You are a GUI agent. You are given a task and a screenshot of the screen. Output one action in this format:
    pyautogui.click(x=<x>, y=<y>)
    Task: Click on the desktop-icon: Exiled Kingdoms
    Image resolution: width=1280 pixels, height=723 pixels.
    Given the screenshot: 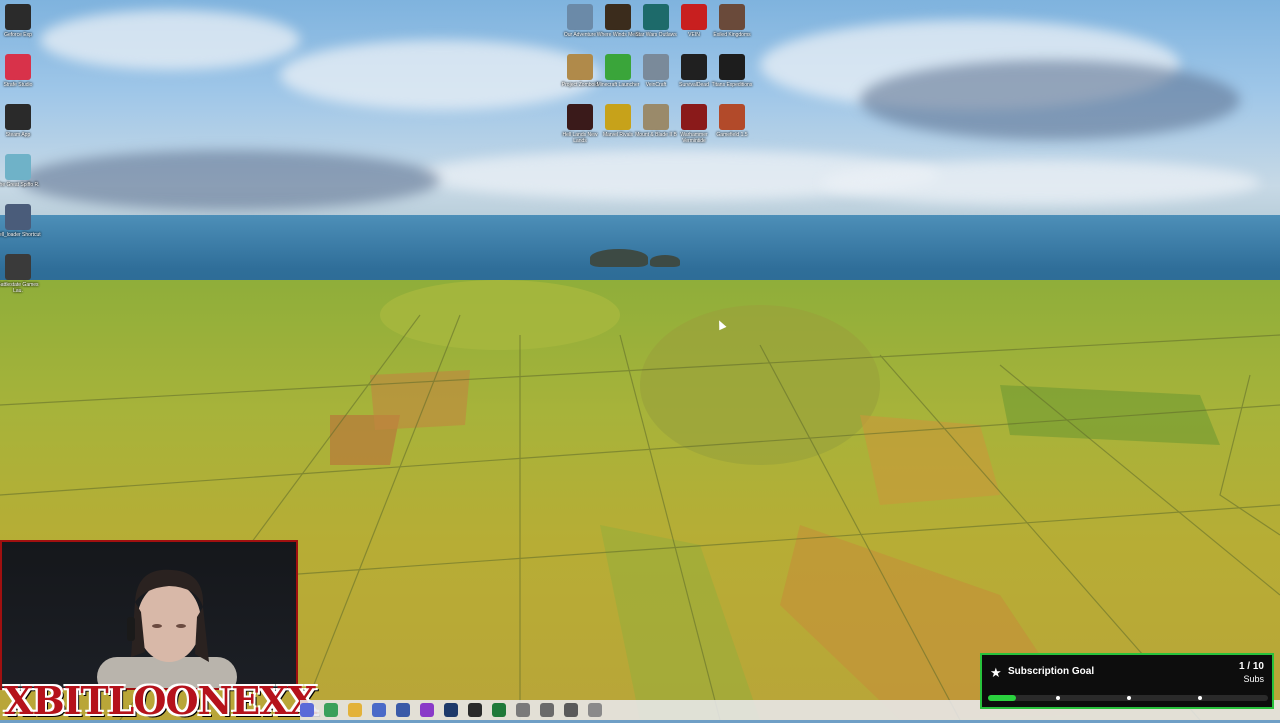 What is the action you would take?
    pyautogui.click(x=732, y=21)
    